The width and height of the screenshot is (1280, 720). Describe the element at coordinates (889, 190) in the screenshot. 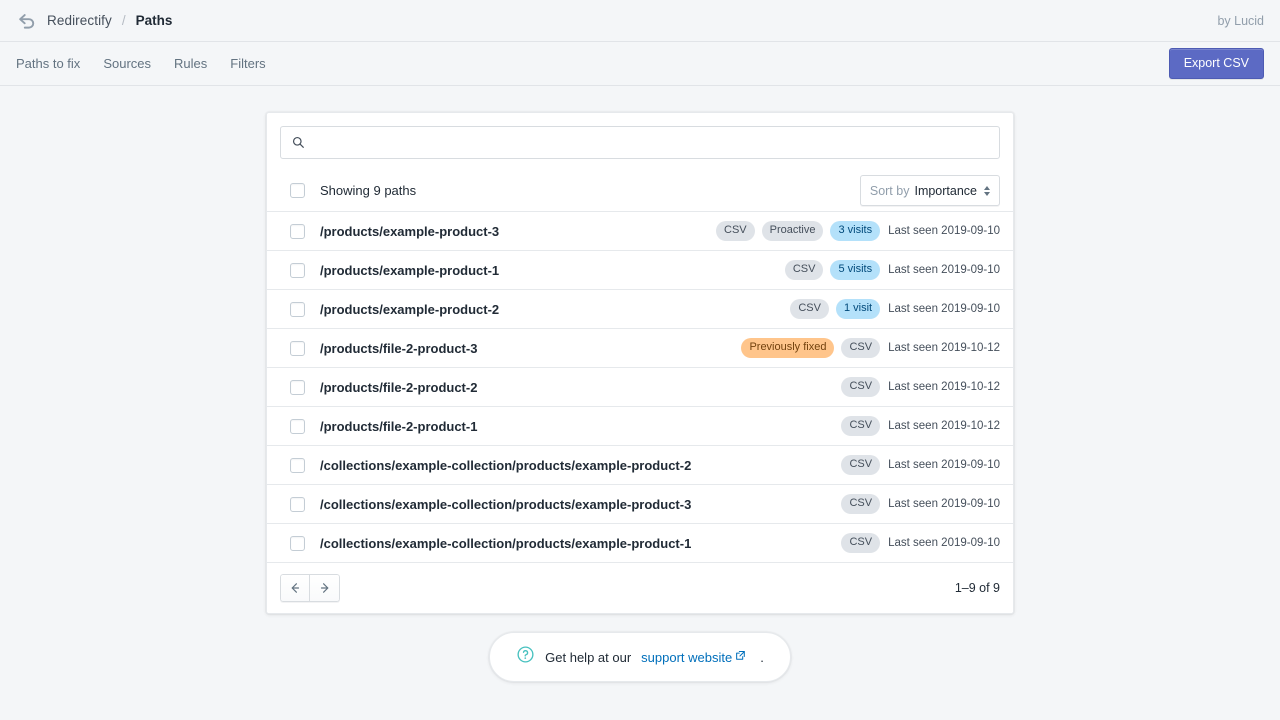

I see `sort-label: Sort by` at that location.